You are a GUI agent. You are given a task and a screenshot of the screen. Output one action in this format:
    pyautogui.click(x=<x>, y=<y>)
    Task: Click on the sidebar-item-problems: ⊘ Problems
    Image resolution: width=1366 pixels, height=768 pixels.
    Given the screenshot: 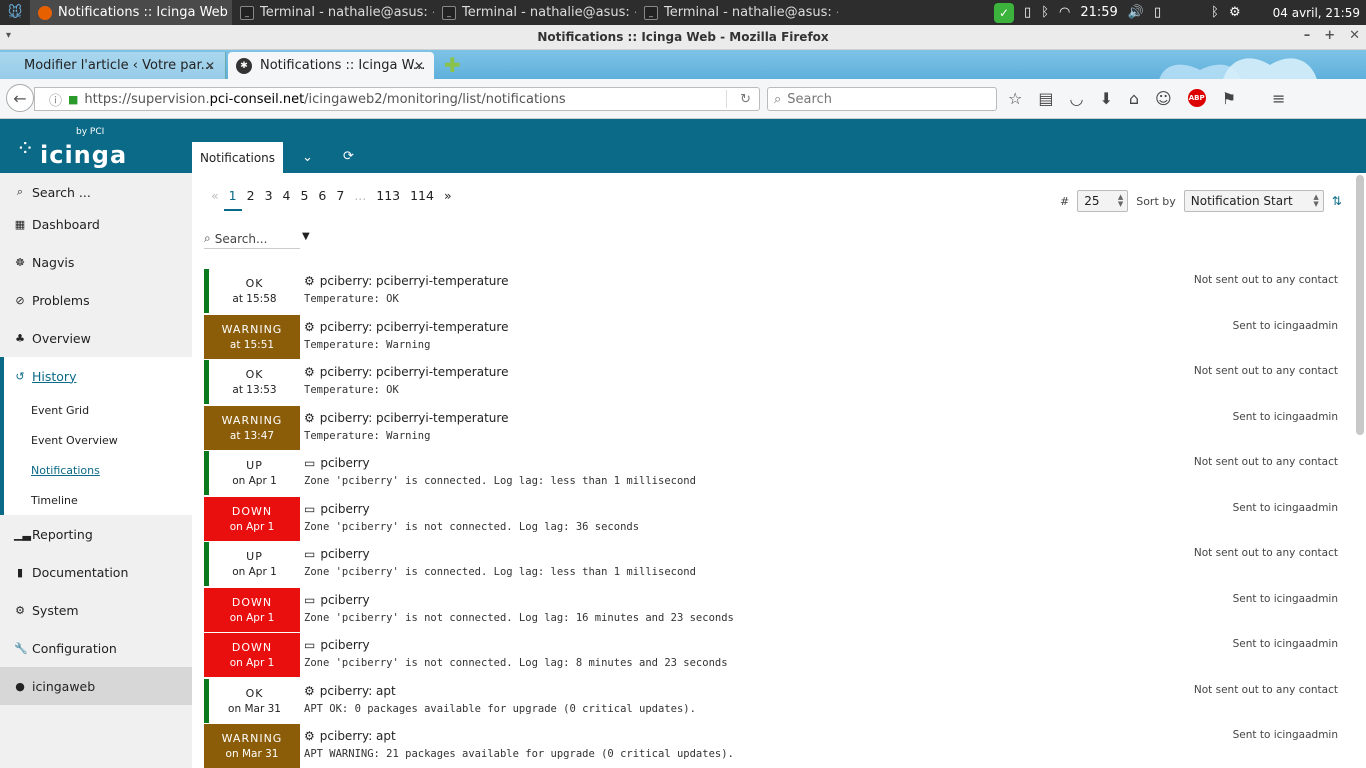 What is the action you would take?
    pyautogui.click(x=96, y=300)
    